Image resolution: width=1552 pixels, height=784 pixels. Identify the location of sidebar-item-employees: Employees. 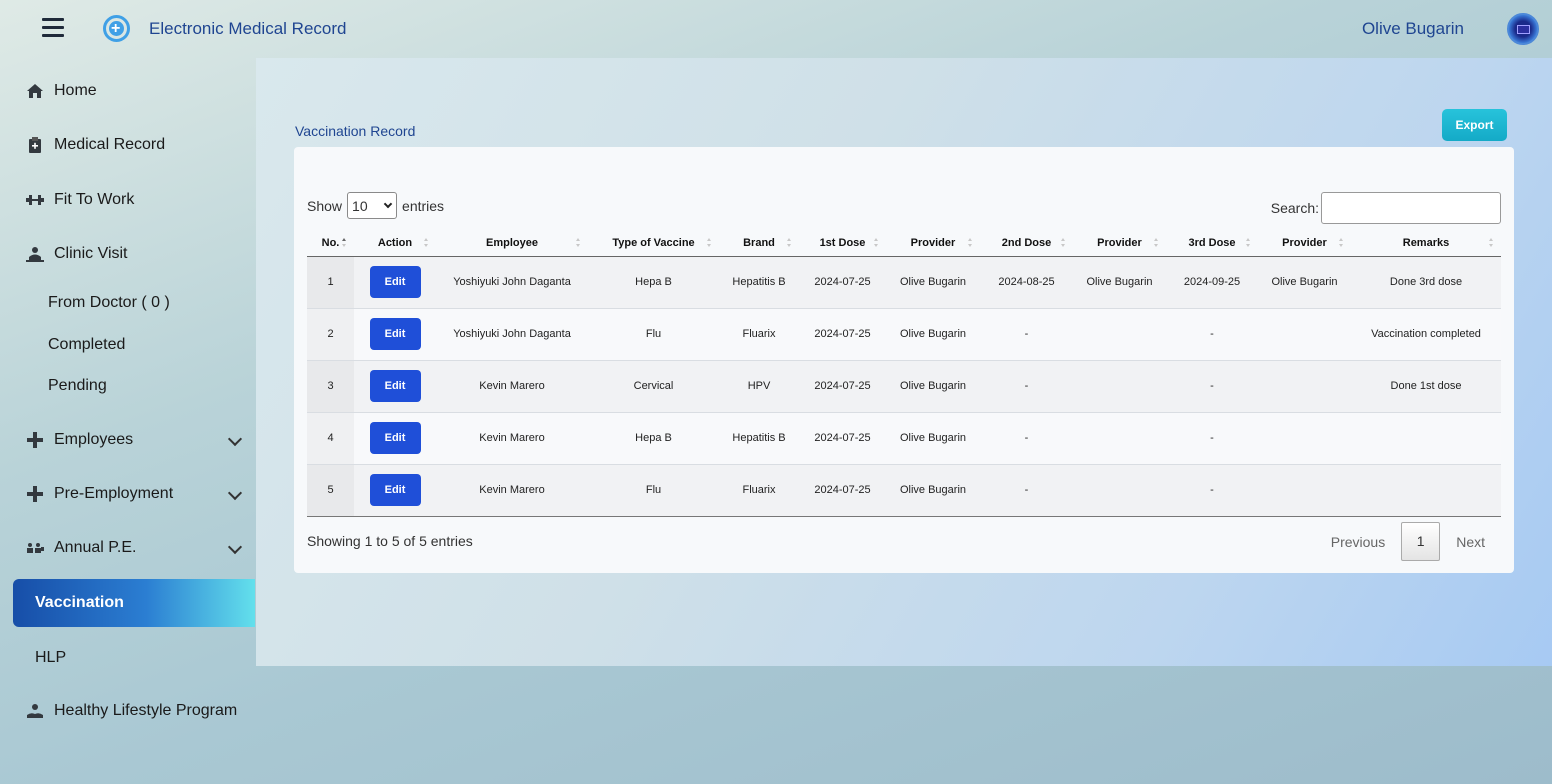
(79, 440).